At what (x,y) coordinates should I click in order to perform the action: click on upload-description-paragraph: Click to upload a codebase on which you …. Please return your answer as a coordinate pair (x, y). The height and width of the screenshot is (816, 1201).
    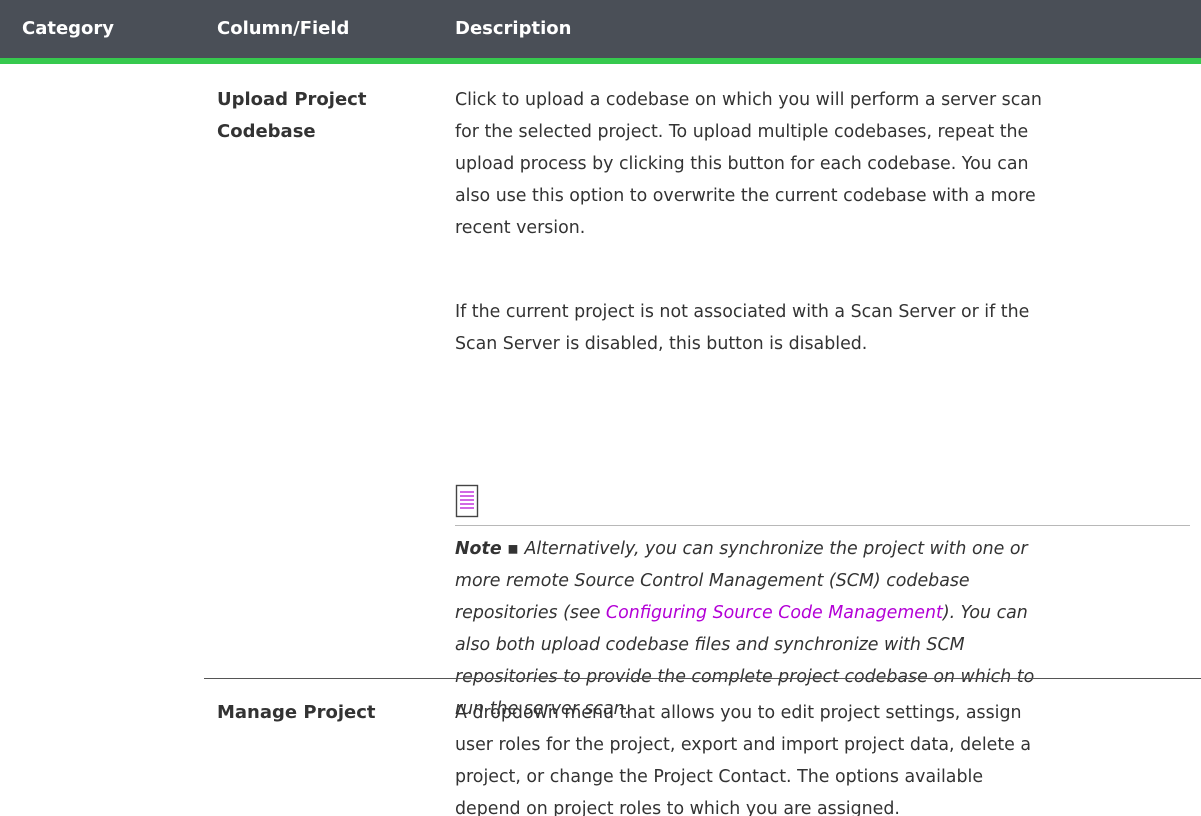
    Looking at the image, I should click on (748, 164).